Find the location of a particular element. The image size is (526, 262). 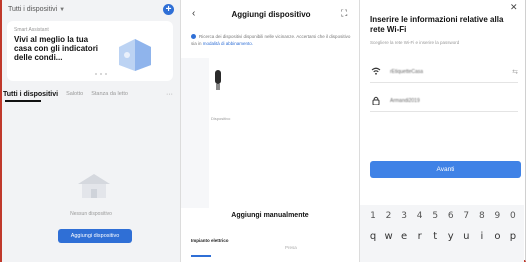

device-icon is located at coordinates (218, 80).